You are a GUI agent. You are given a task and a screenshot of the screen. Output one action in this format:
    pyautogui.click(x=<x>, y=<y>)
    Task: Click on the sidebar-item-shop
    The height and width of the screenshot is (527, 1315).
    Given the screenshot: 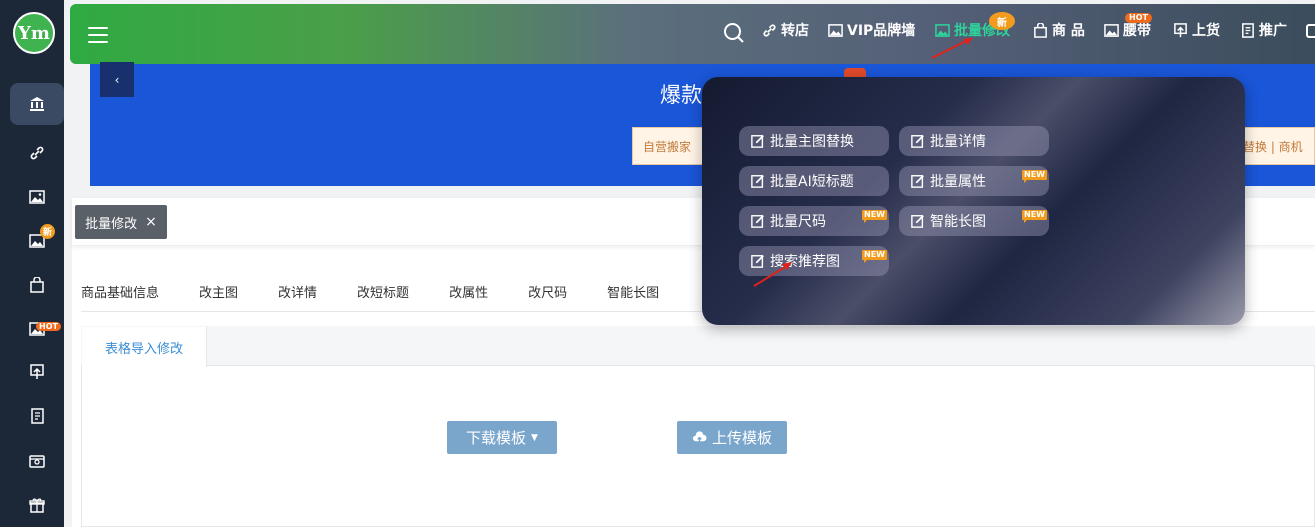 What is the action you would take?
    pyautogui.click(x=37, y=104)
    